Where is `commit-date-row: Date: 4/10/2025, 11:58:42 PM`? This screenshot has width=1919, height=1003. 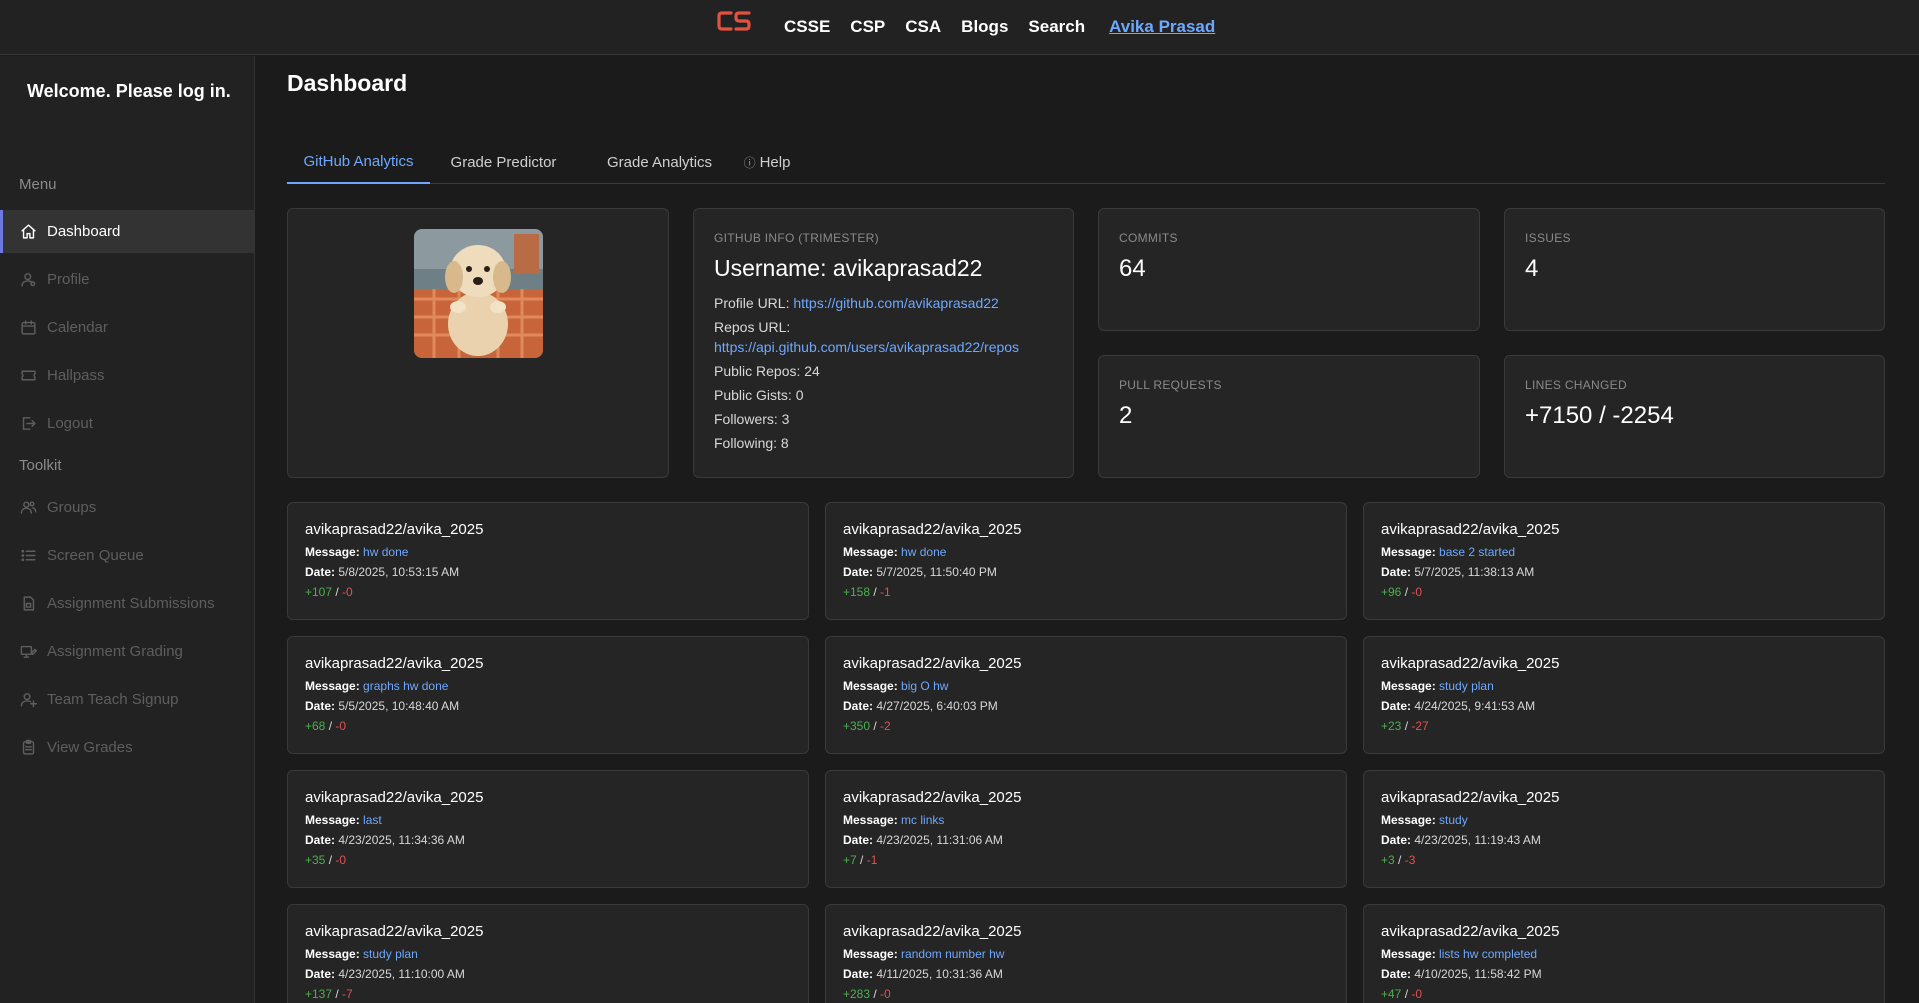
commit-date-row: Date: 4/10/2025, 11:58:42 PM is located at coordinates (1461, 974).